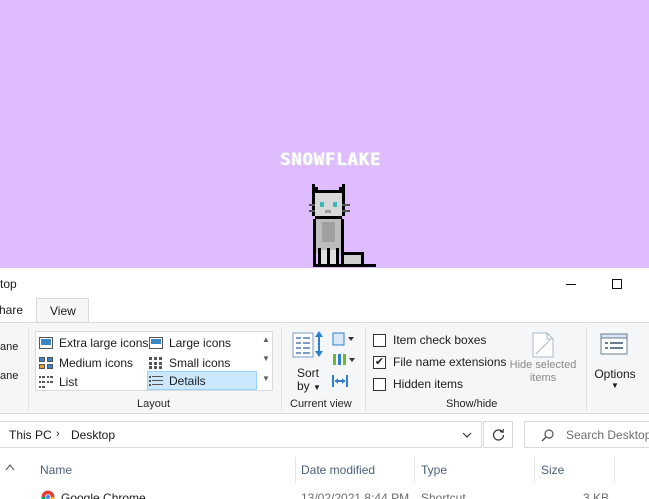  Describe the element at coordinates (96, 362) in the screenshot. I see `layout-item-label: Medium icons` at that location.